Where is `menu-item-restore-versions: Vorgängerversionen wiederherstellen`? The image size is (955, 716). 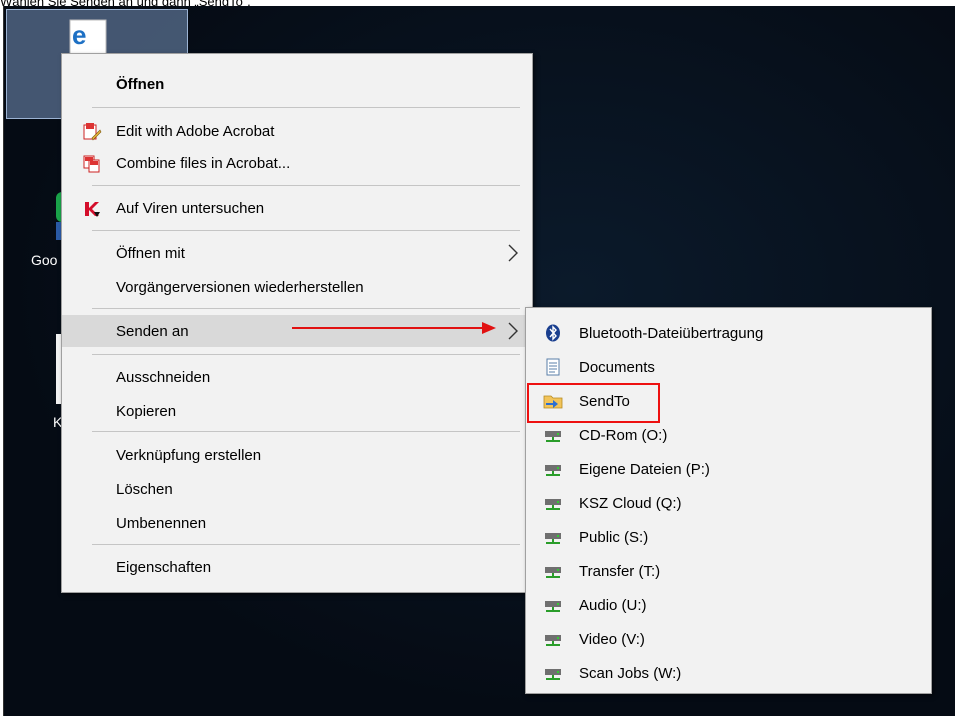 menu-item-restore-versions: Vorgängerversionen wiederherstellen is located at coordinates (297, 287).